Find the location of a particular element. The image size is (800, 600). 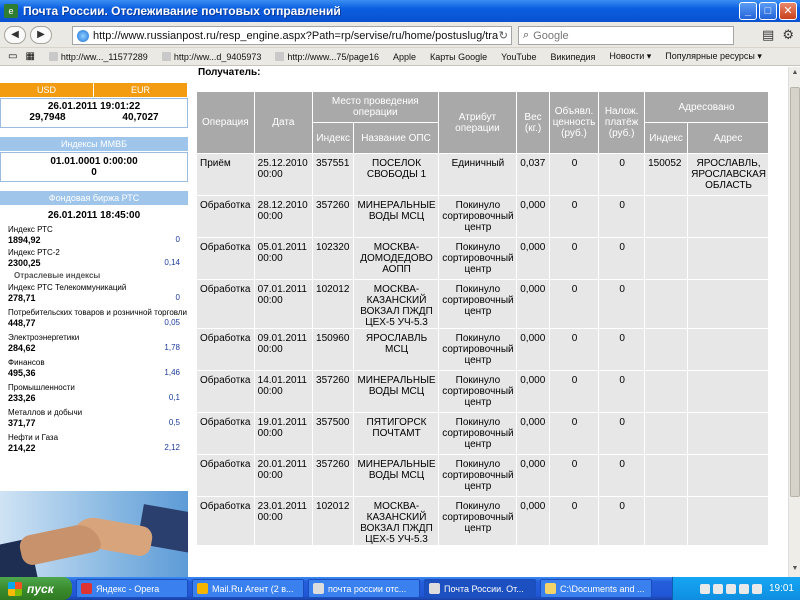

windows-logo-icon is located at coordinates (15, 588).